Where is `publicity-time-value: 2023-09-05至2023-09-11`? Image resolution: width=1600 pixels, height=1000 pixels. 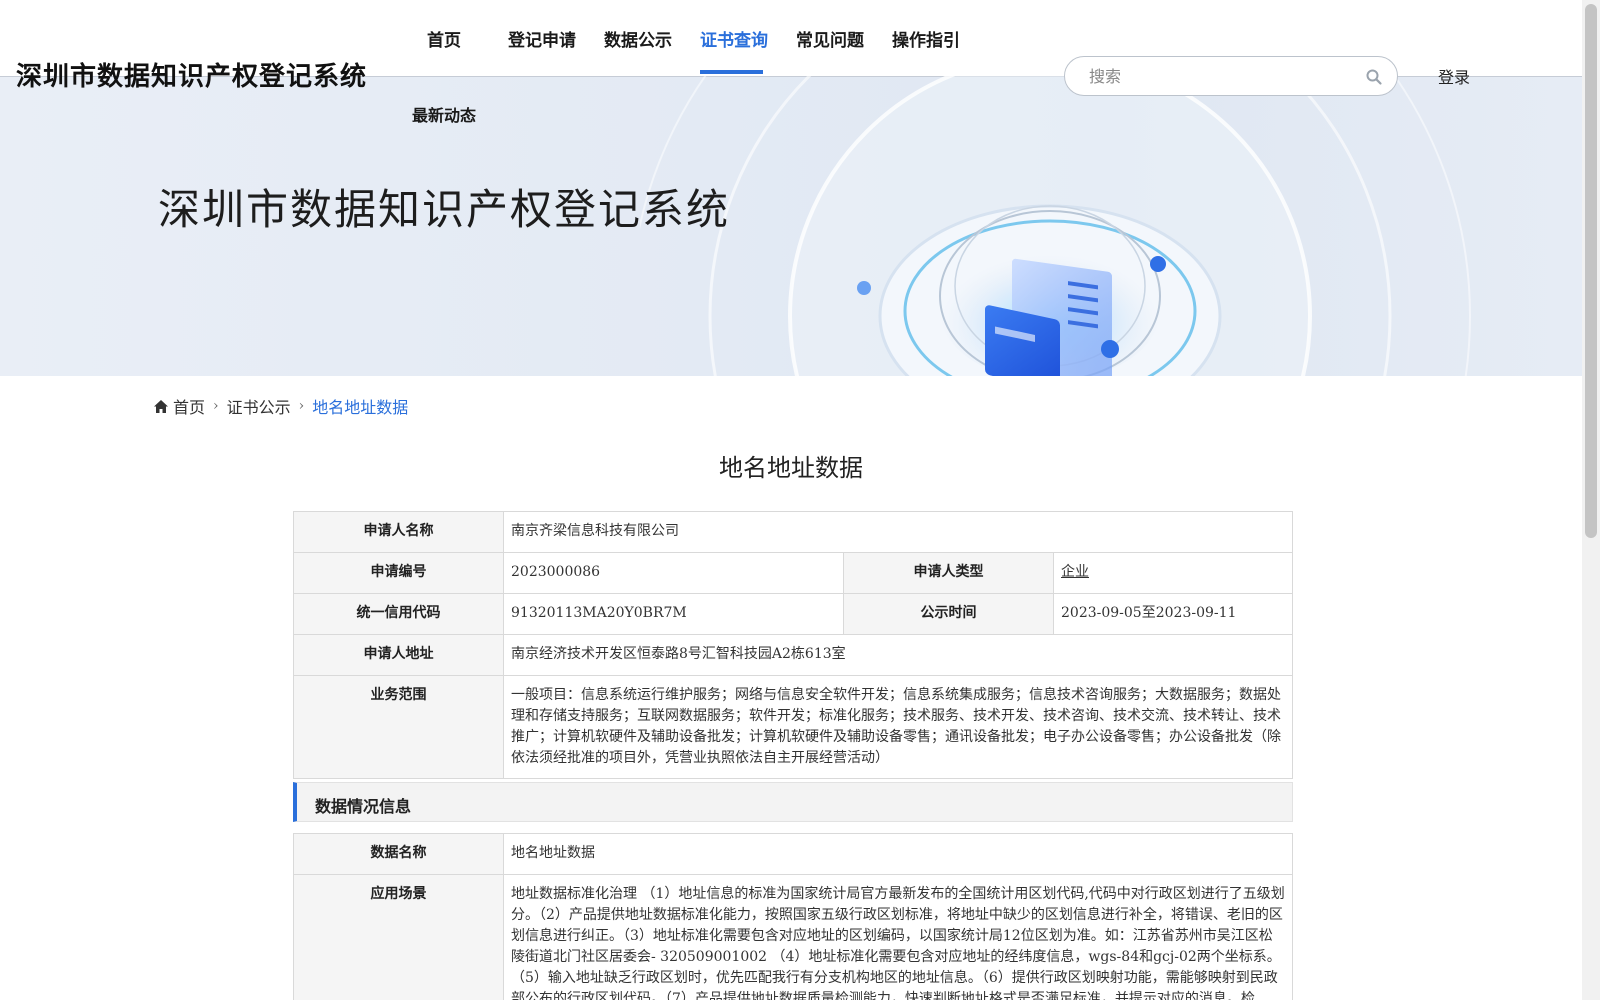
publicity-time-value: 2023-09-05至2023-09-11 is located at coordinates (1173, 614).